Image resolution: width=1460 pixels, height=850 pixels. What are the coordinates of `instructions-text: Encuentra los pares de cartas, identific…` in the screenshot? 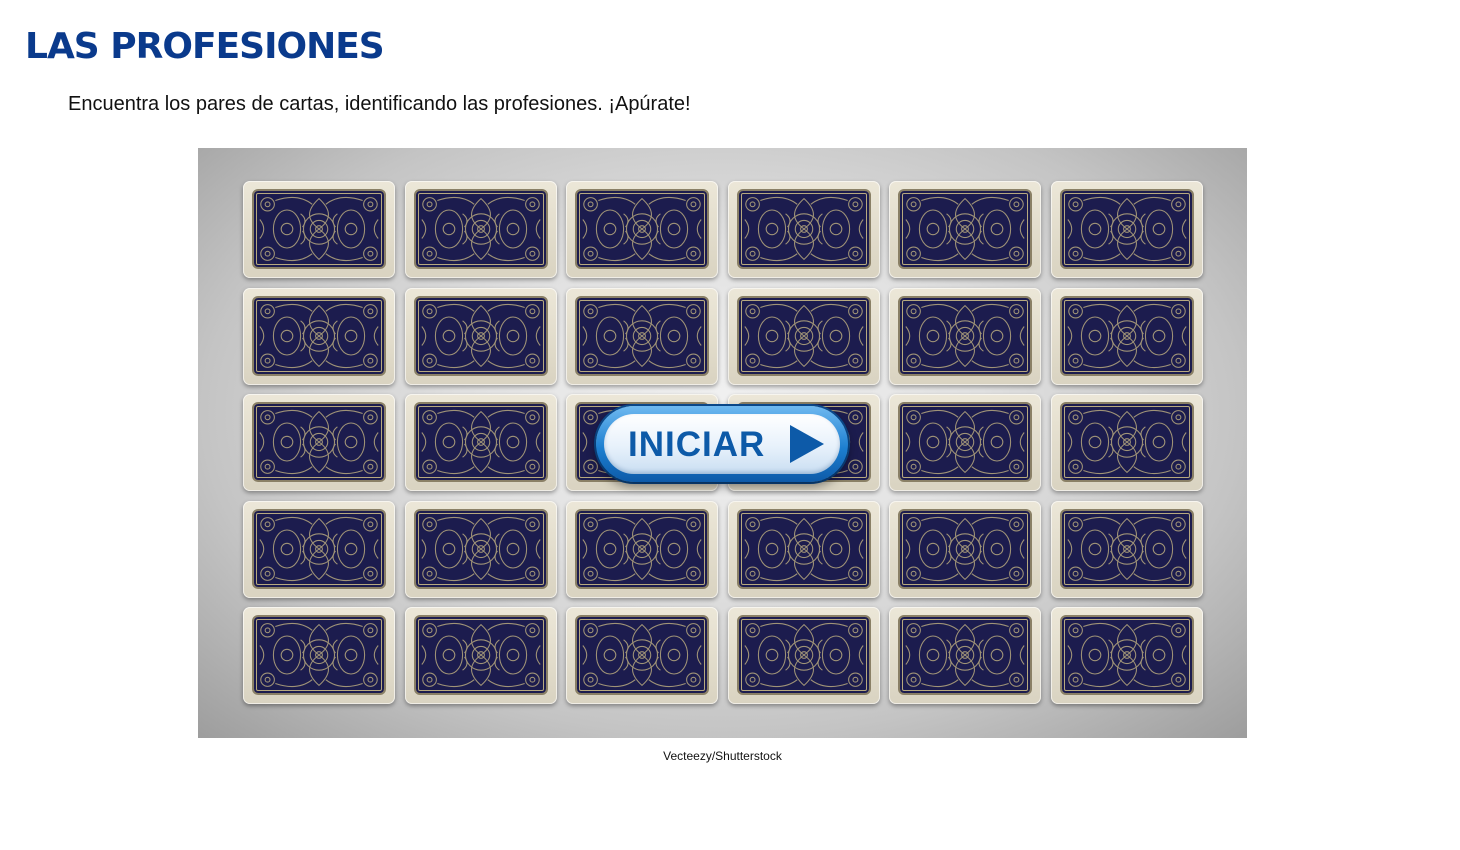 It's located at (379, 104).